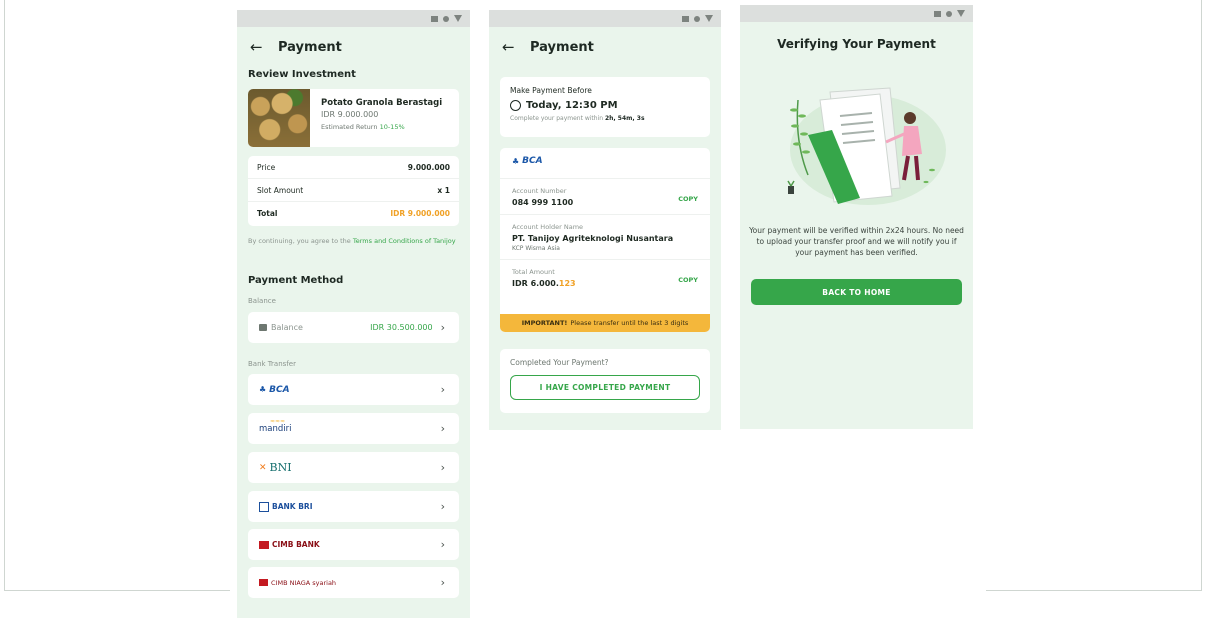 The width and height of the screenshot is (1206, 618). Describe the element at coordinates (264, 544) in the screenshot. I see `cimb-emblem-icon` at that location.